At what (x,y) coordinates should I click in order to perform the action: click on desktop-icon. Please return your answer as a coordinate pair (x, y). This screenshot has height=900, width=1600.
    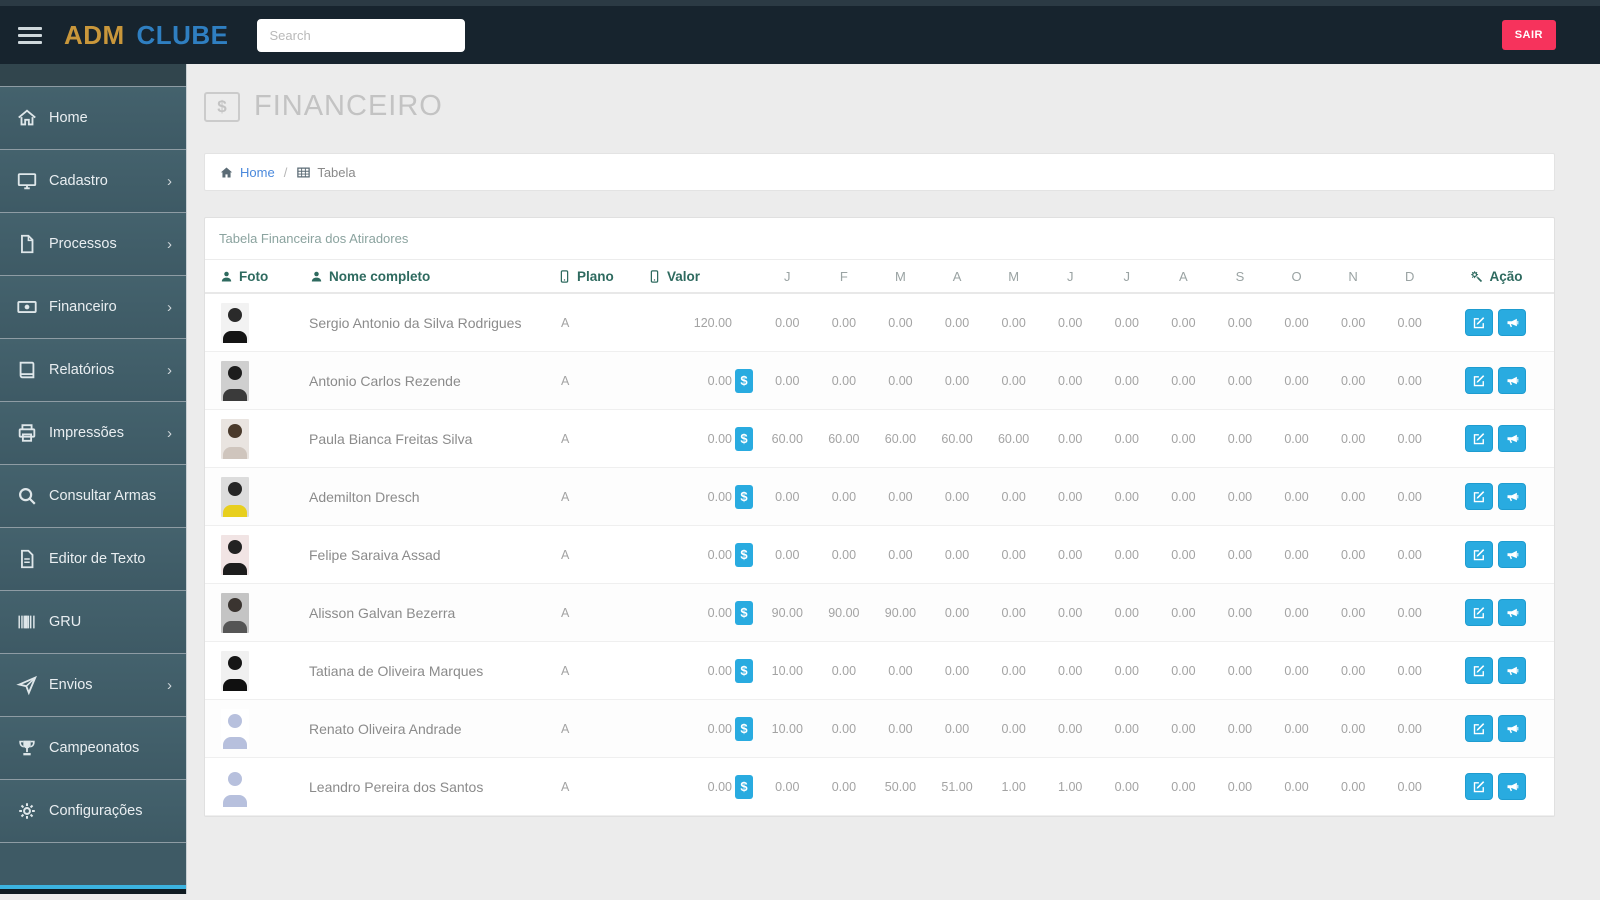
    Looking at the image, I should click on (27, 181).